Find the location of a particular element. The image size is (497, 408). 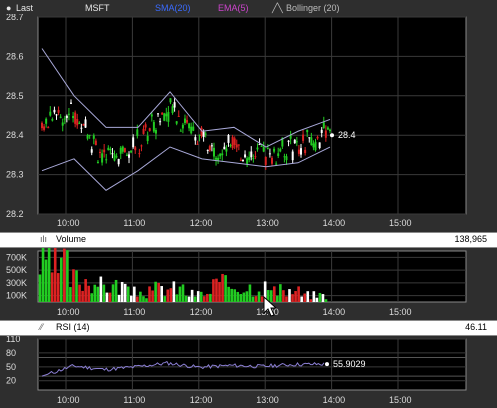

volume-plot-area is located at coordinates (252, 276).